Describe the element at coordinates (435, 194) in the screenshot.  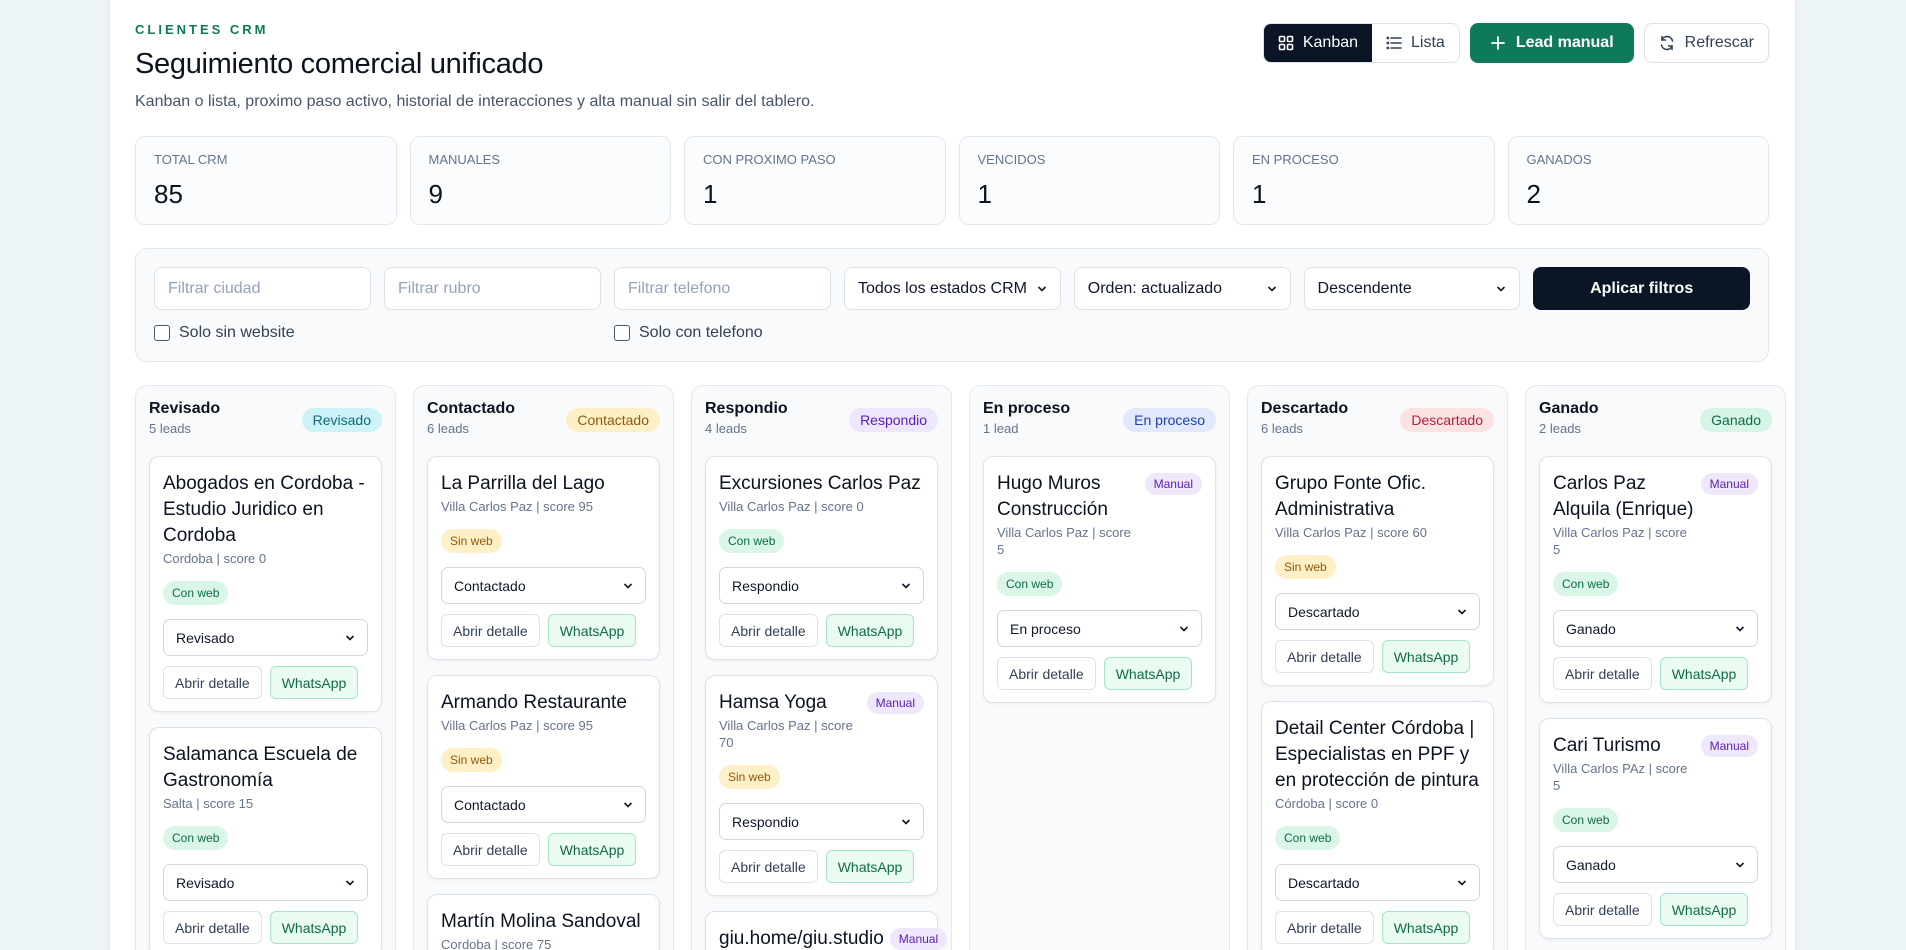
I see `stat-value: 9` at that location.